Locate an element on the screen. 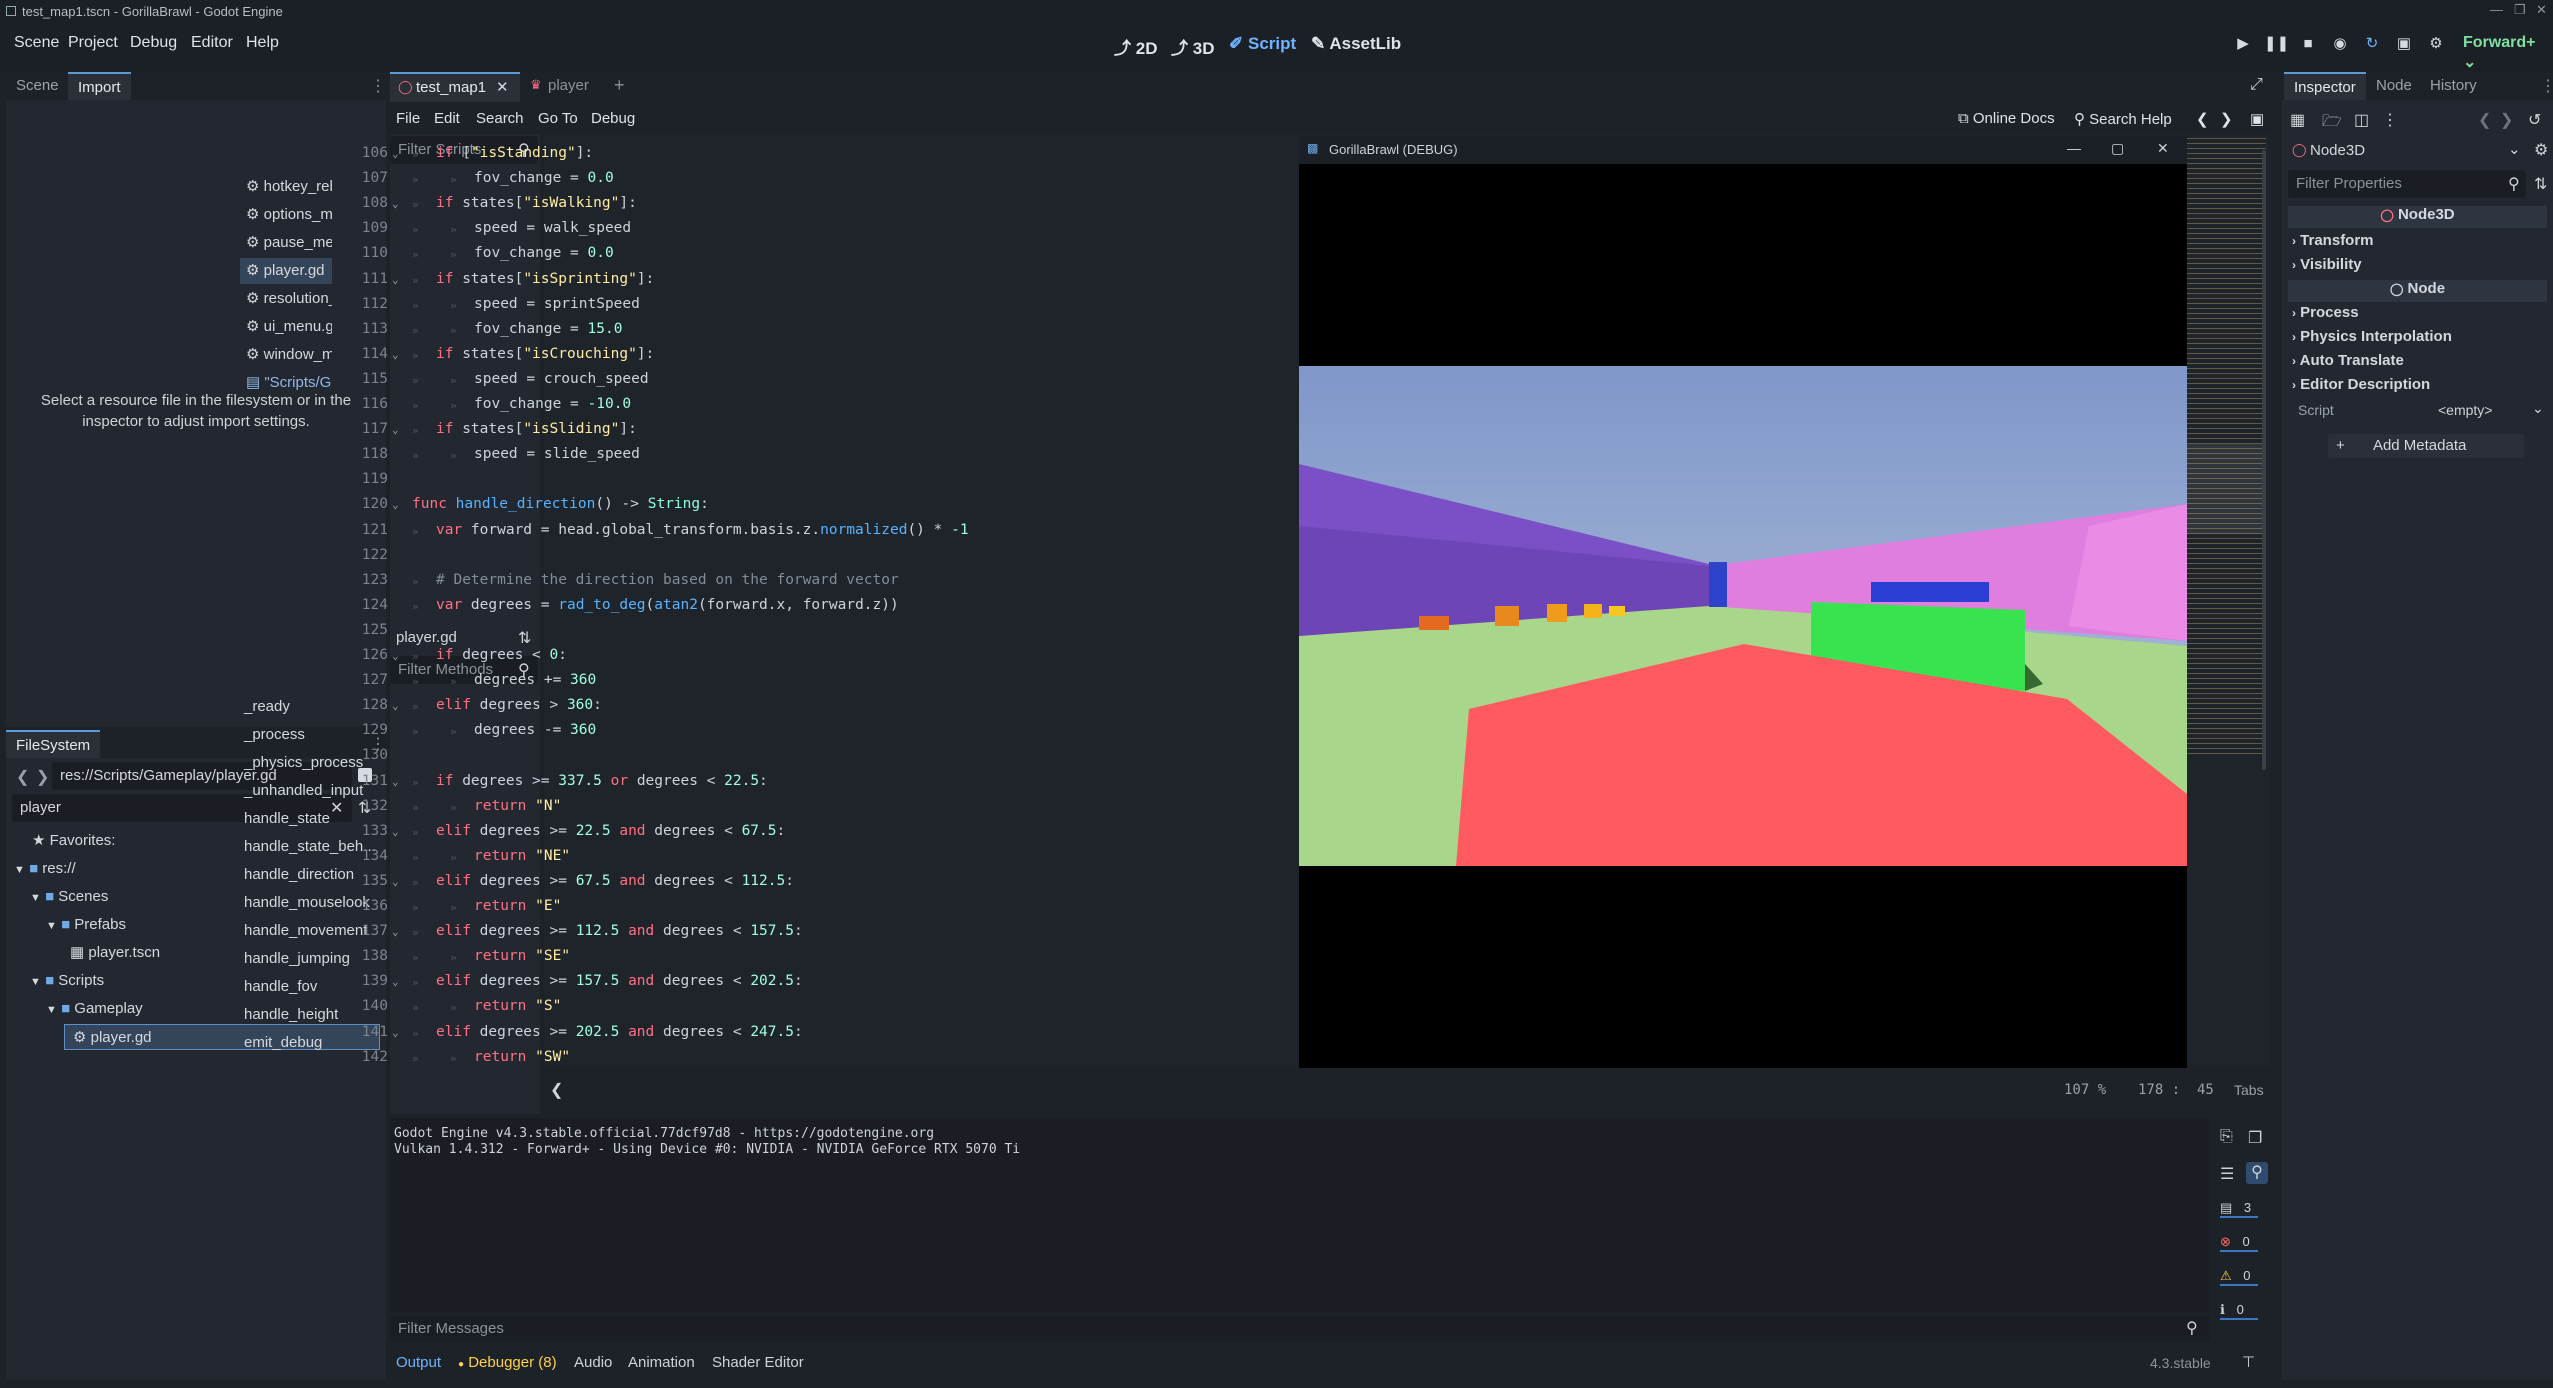 The height and width of the screenshot is (1388, 2553). tree-player-tscn: ▦ player.tscn is located at coordinates (115, 953).